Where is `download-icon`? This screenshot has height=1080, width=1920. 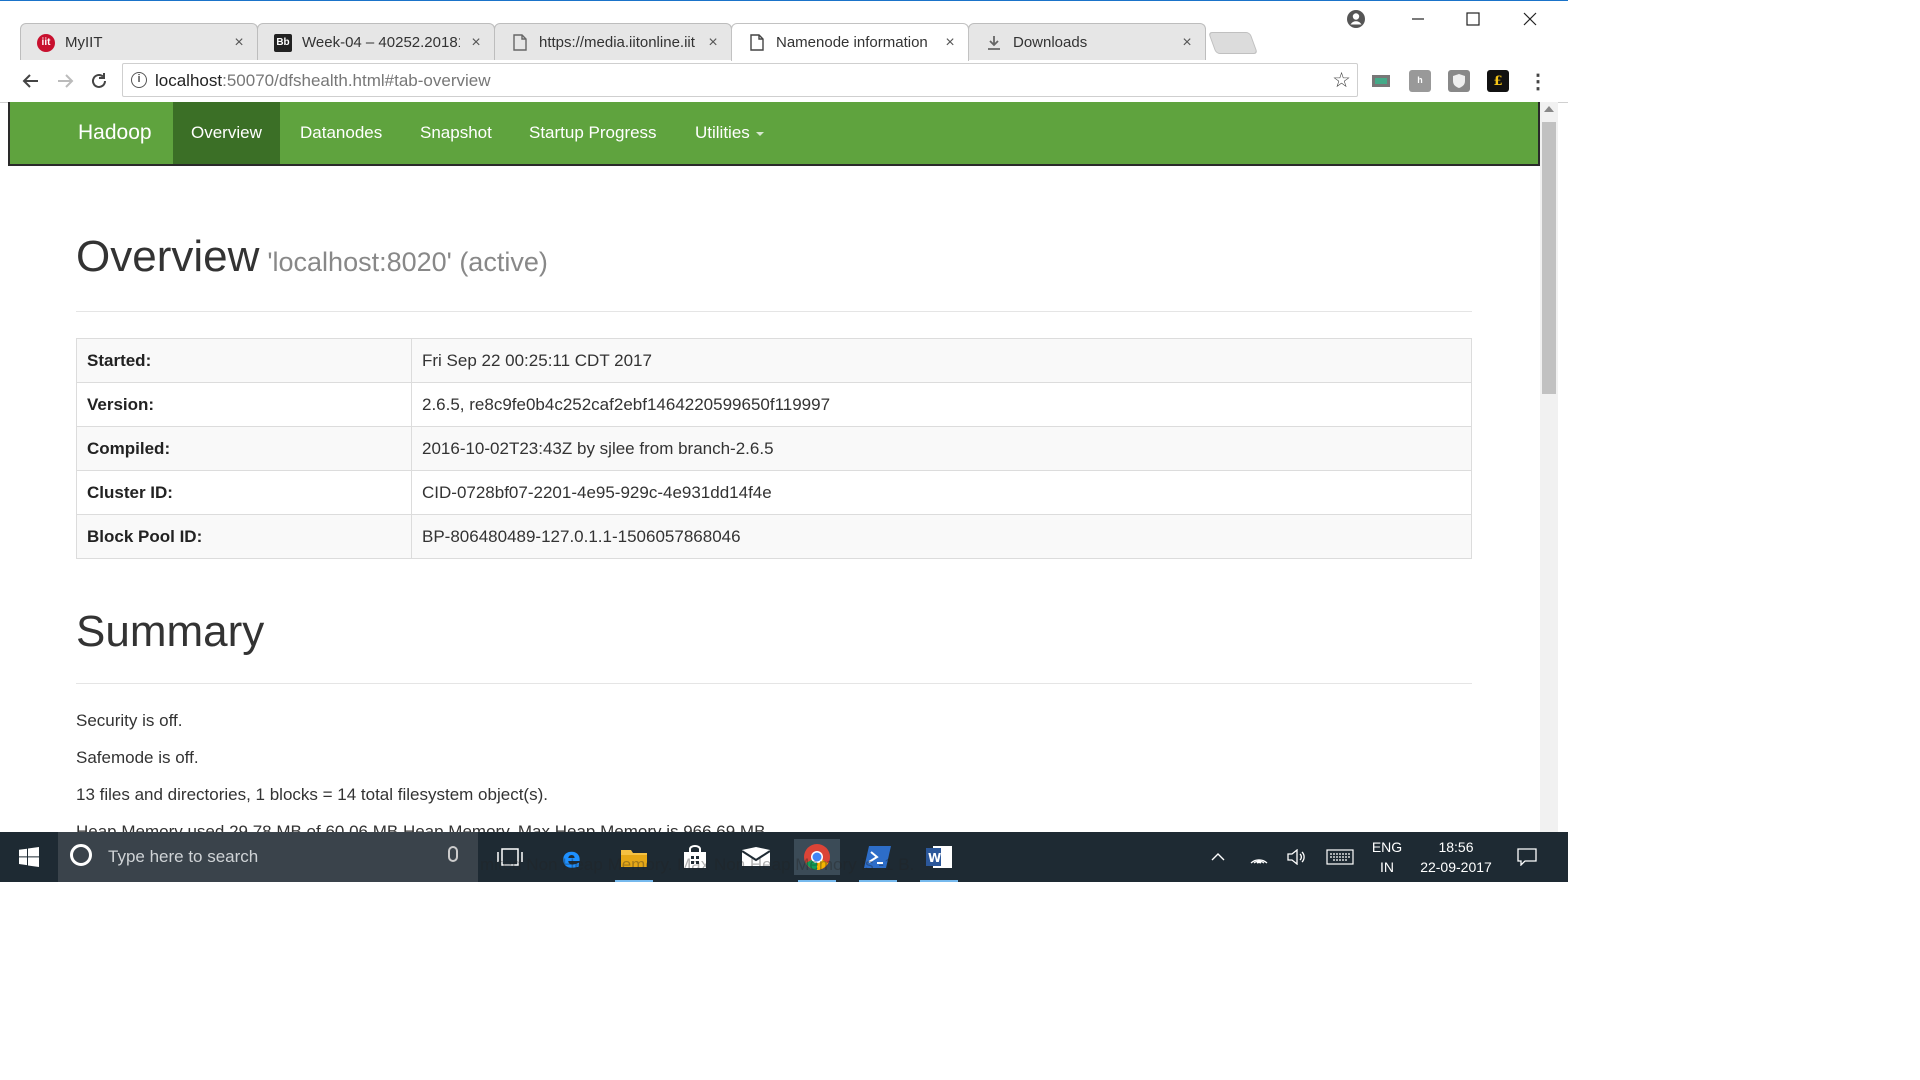
download-icon is located at coordinates (994, 43).